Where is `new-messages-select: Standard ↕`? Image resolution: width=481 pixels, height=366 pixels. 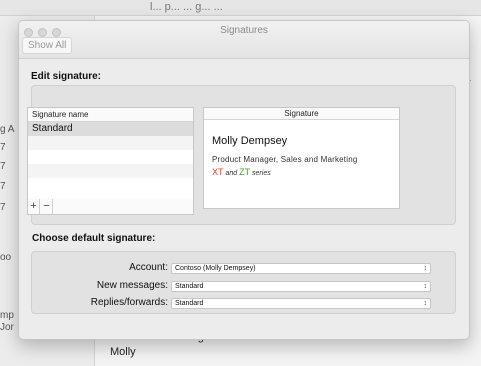
new-messages-select: Standard ↕ is located at coordinates (301, 286).